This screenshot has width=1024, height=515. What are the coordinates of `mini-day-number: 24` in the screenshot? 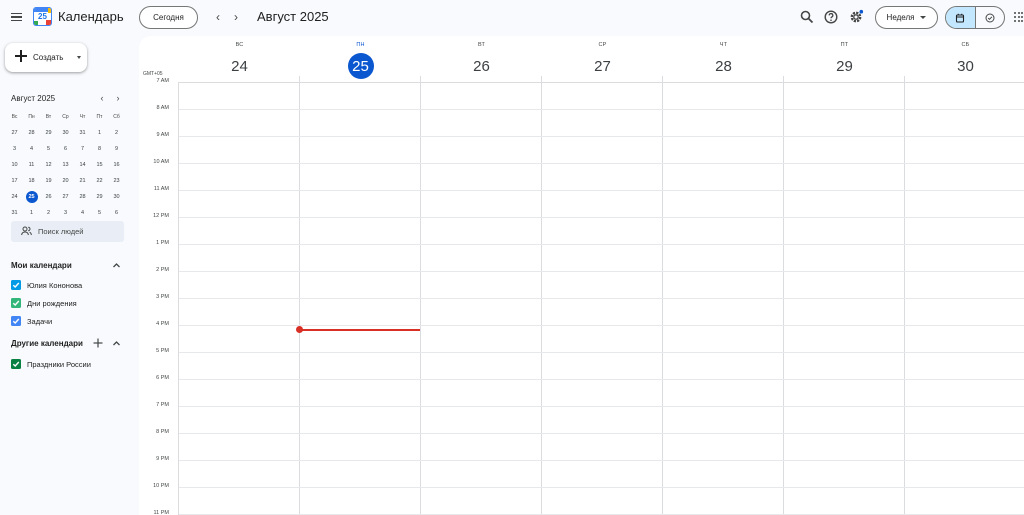 It's located at (14, 197).